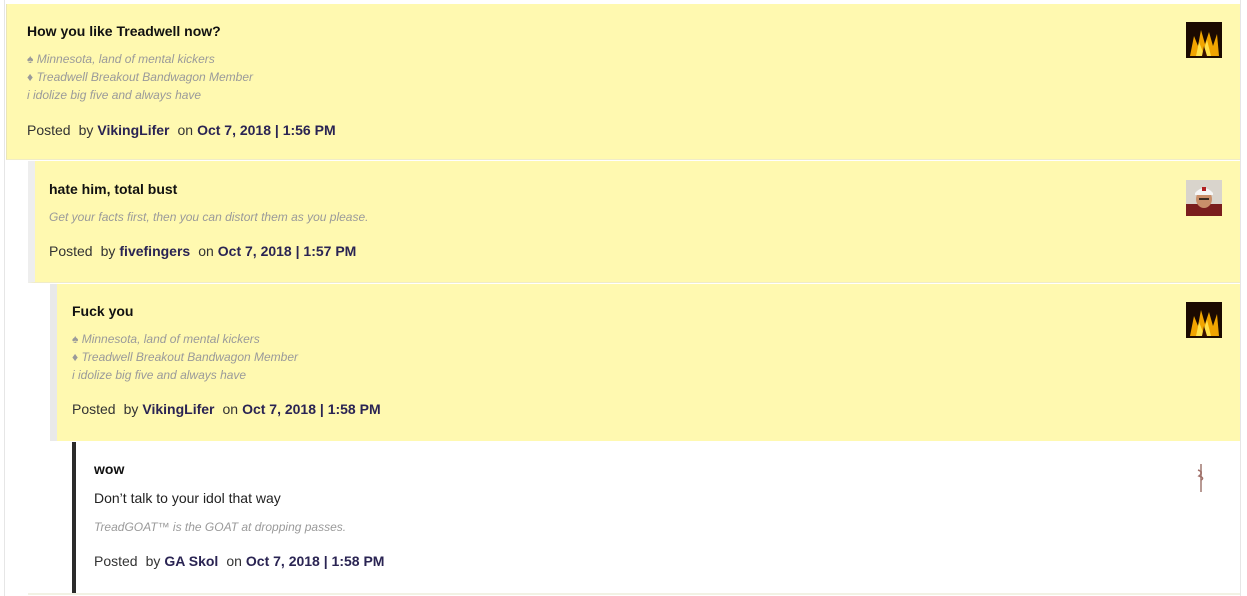 Image resolution: width=1247 pixels, height=596 pixels. Describe the element at coordinates (266, 130) in the screenshot. I see `post-date-link: Oct 7, 2018 | 1:56 PM` at that location.